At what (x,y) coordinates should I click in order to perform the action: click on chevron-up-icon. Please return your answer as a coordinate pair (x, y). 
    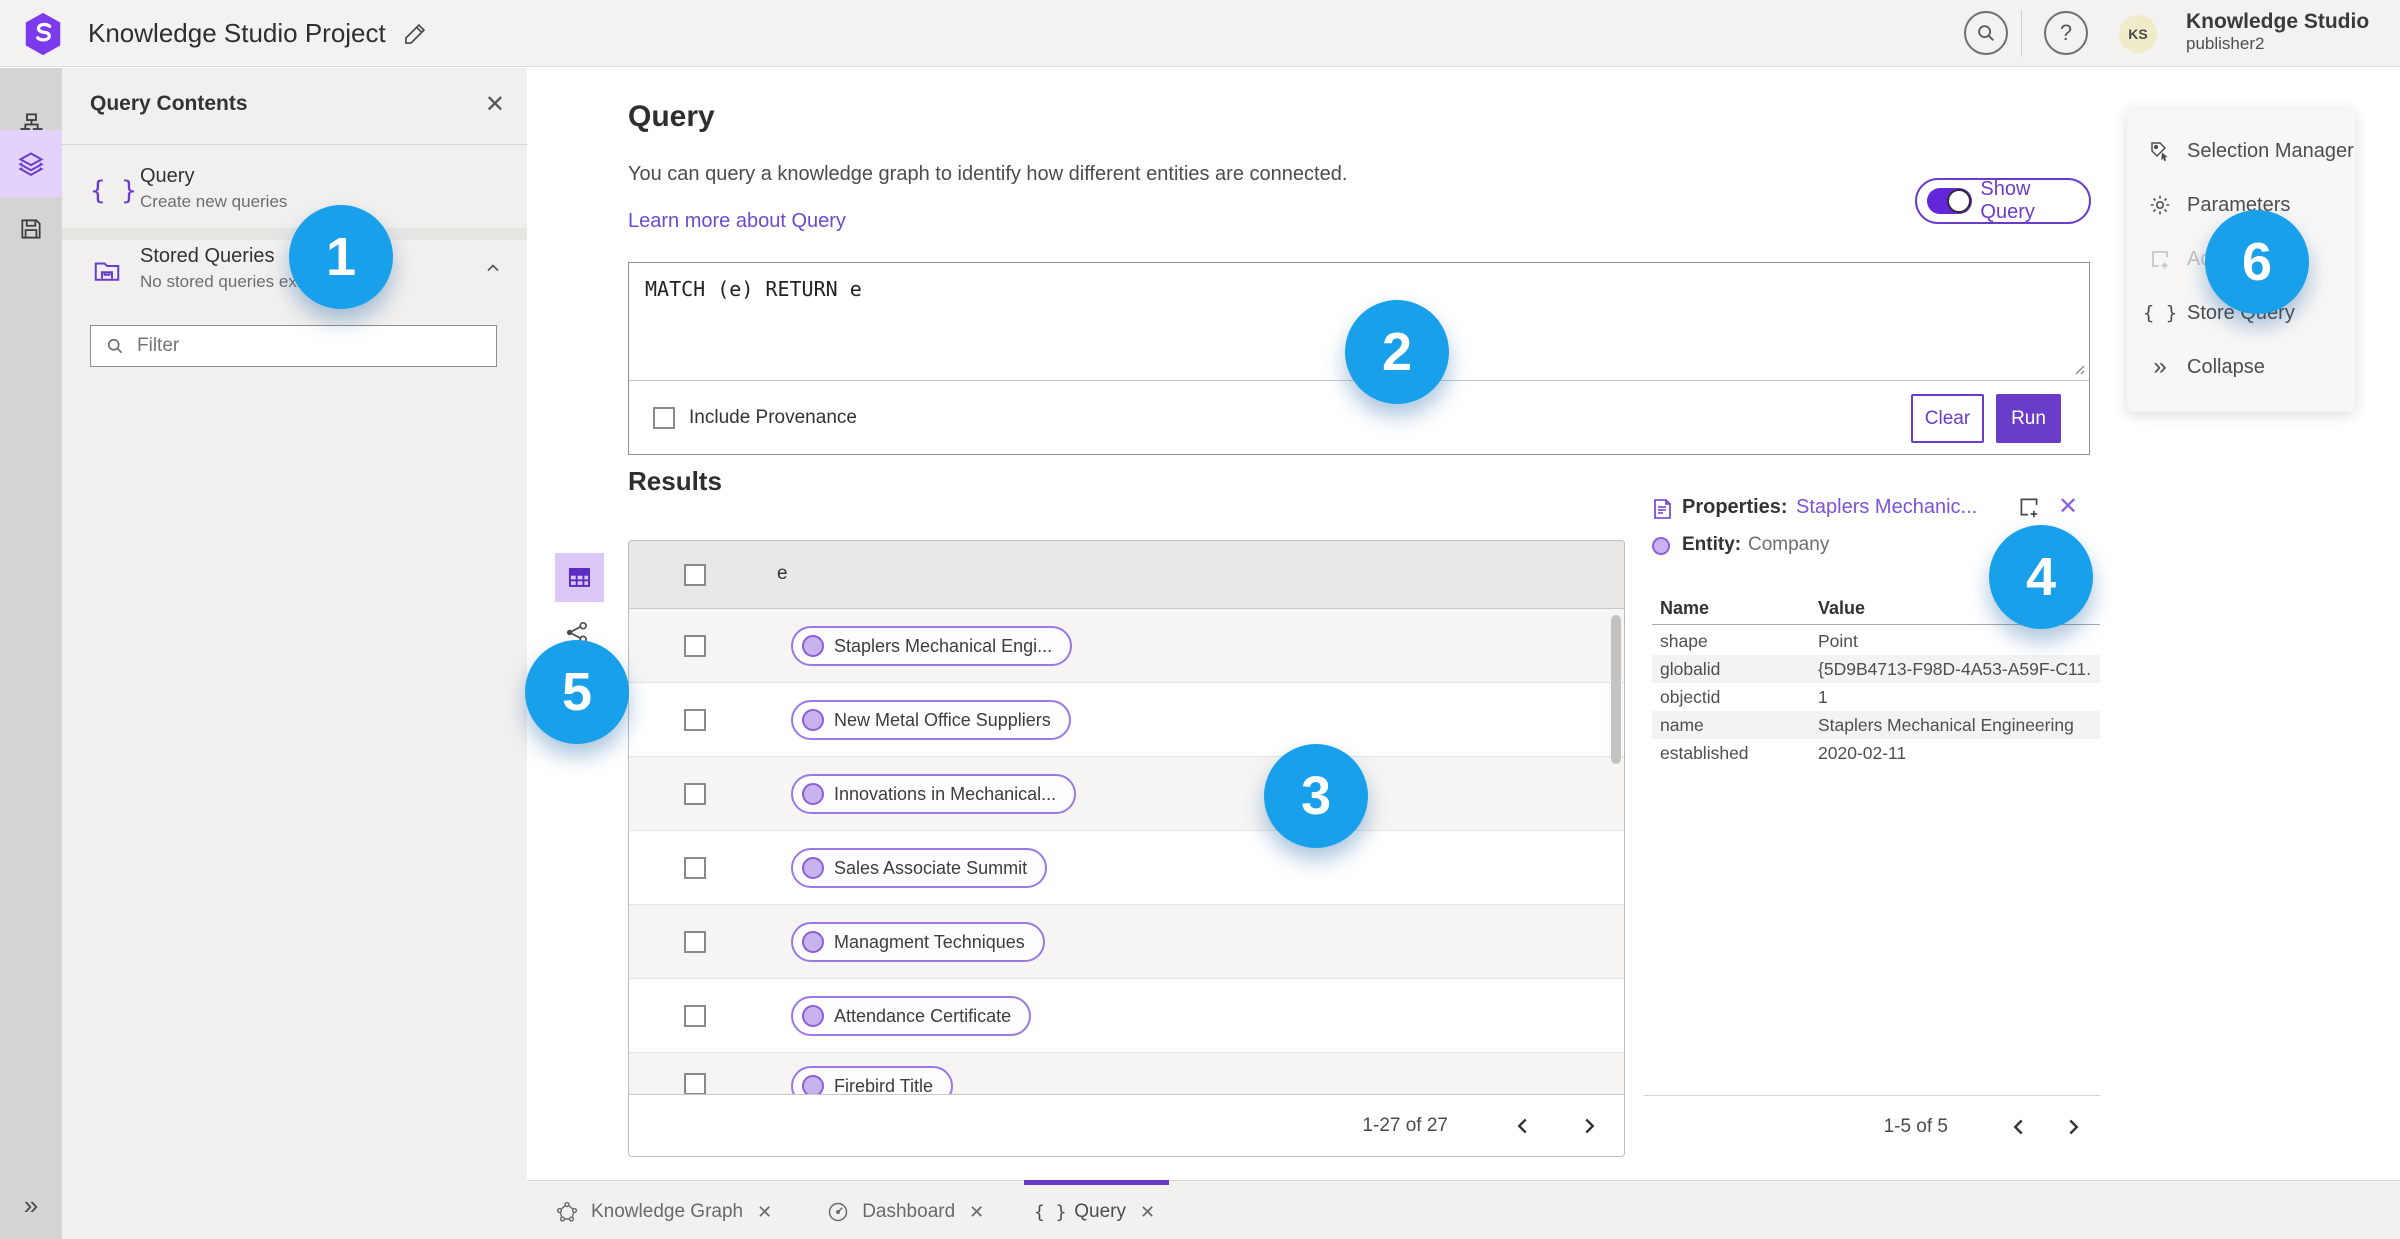
    Looking at the image, I should click on (493, 268).